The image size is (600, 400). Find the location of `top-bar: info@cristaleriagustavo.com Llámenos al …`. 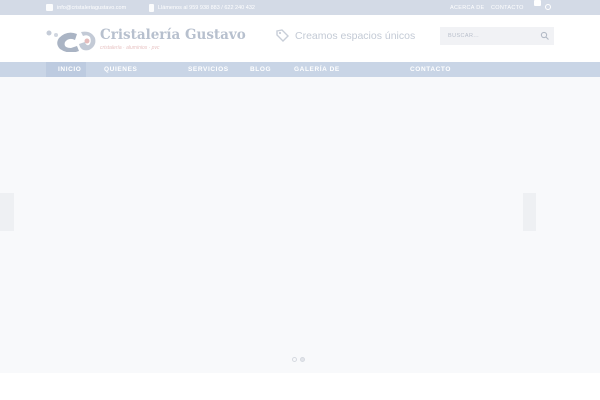

top-bar: info@cristaleriagustavo.com Llámenos al … is located at coordinates (300, 7).